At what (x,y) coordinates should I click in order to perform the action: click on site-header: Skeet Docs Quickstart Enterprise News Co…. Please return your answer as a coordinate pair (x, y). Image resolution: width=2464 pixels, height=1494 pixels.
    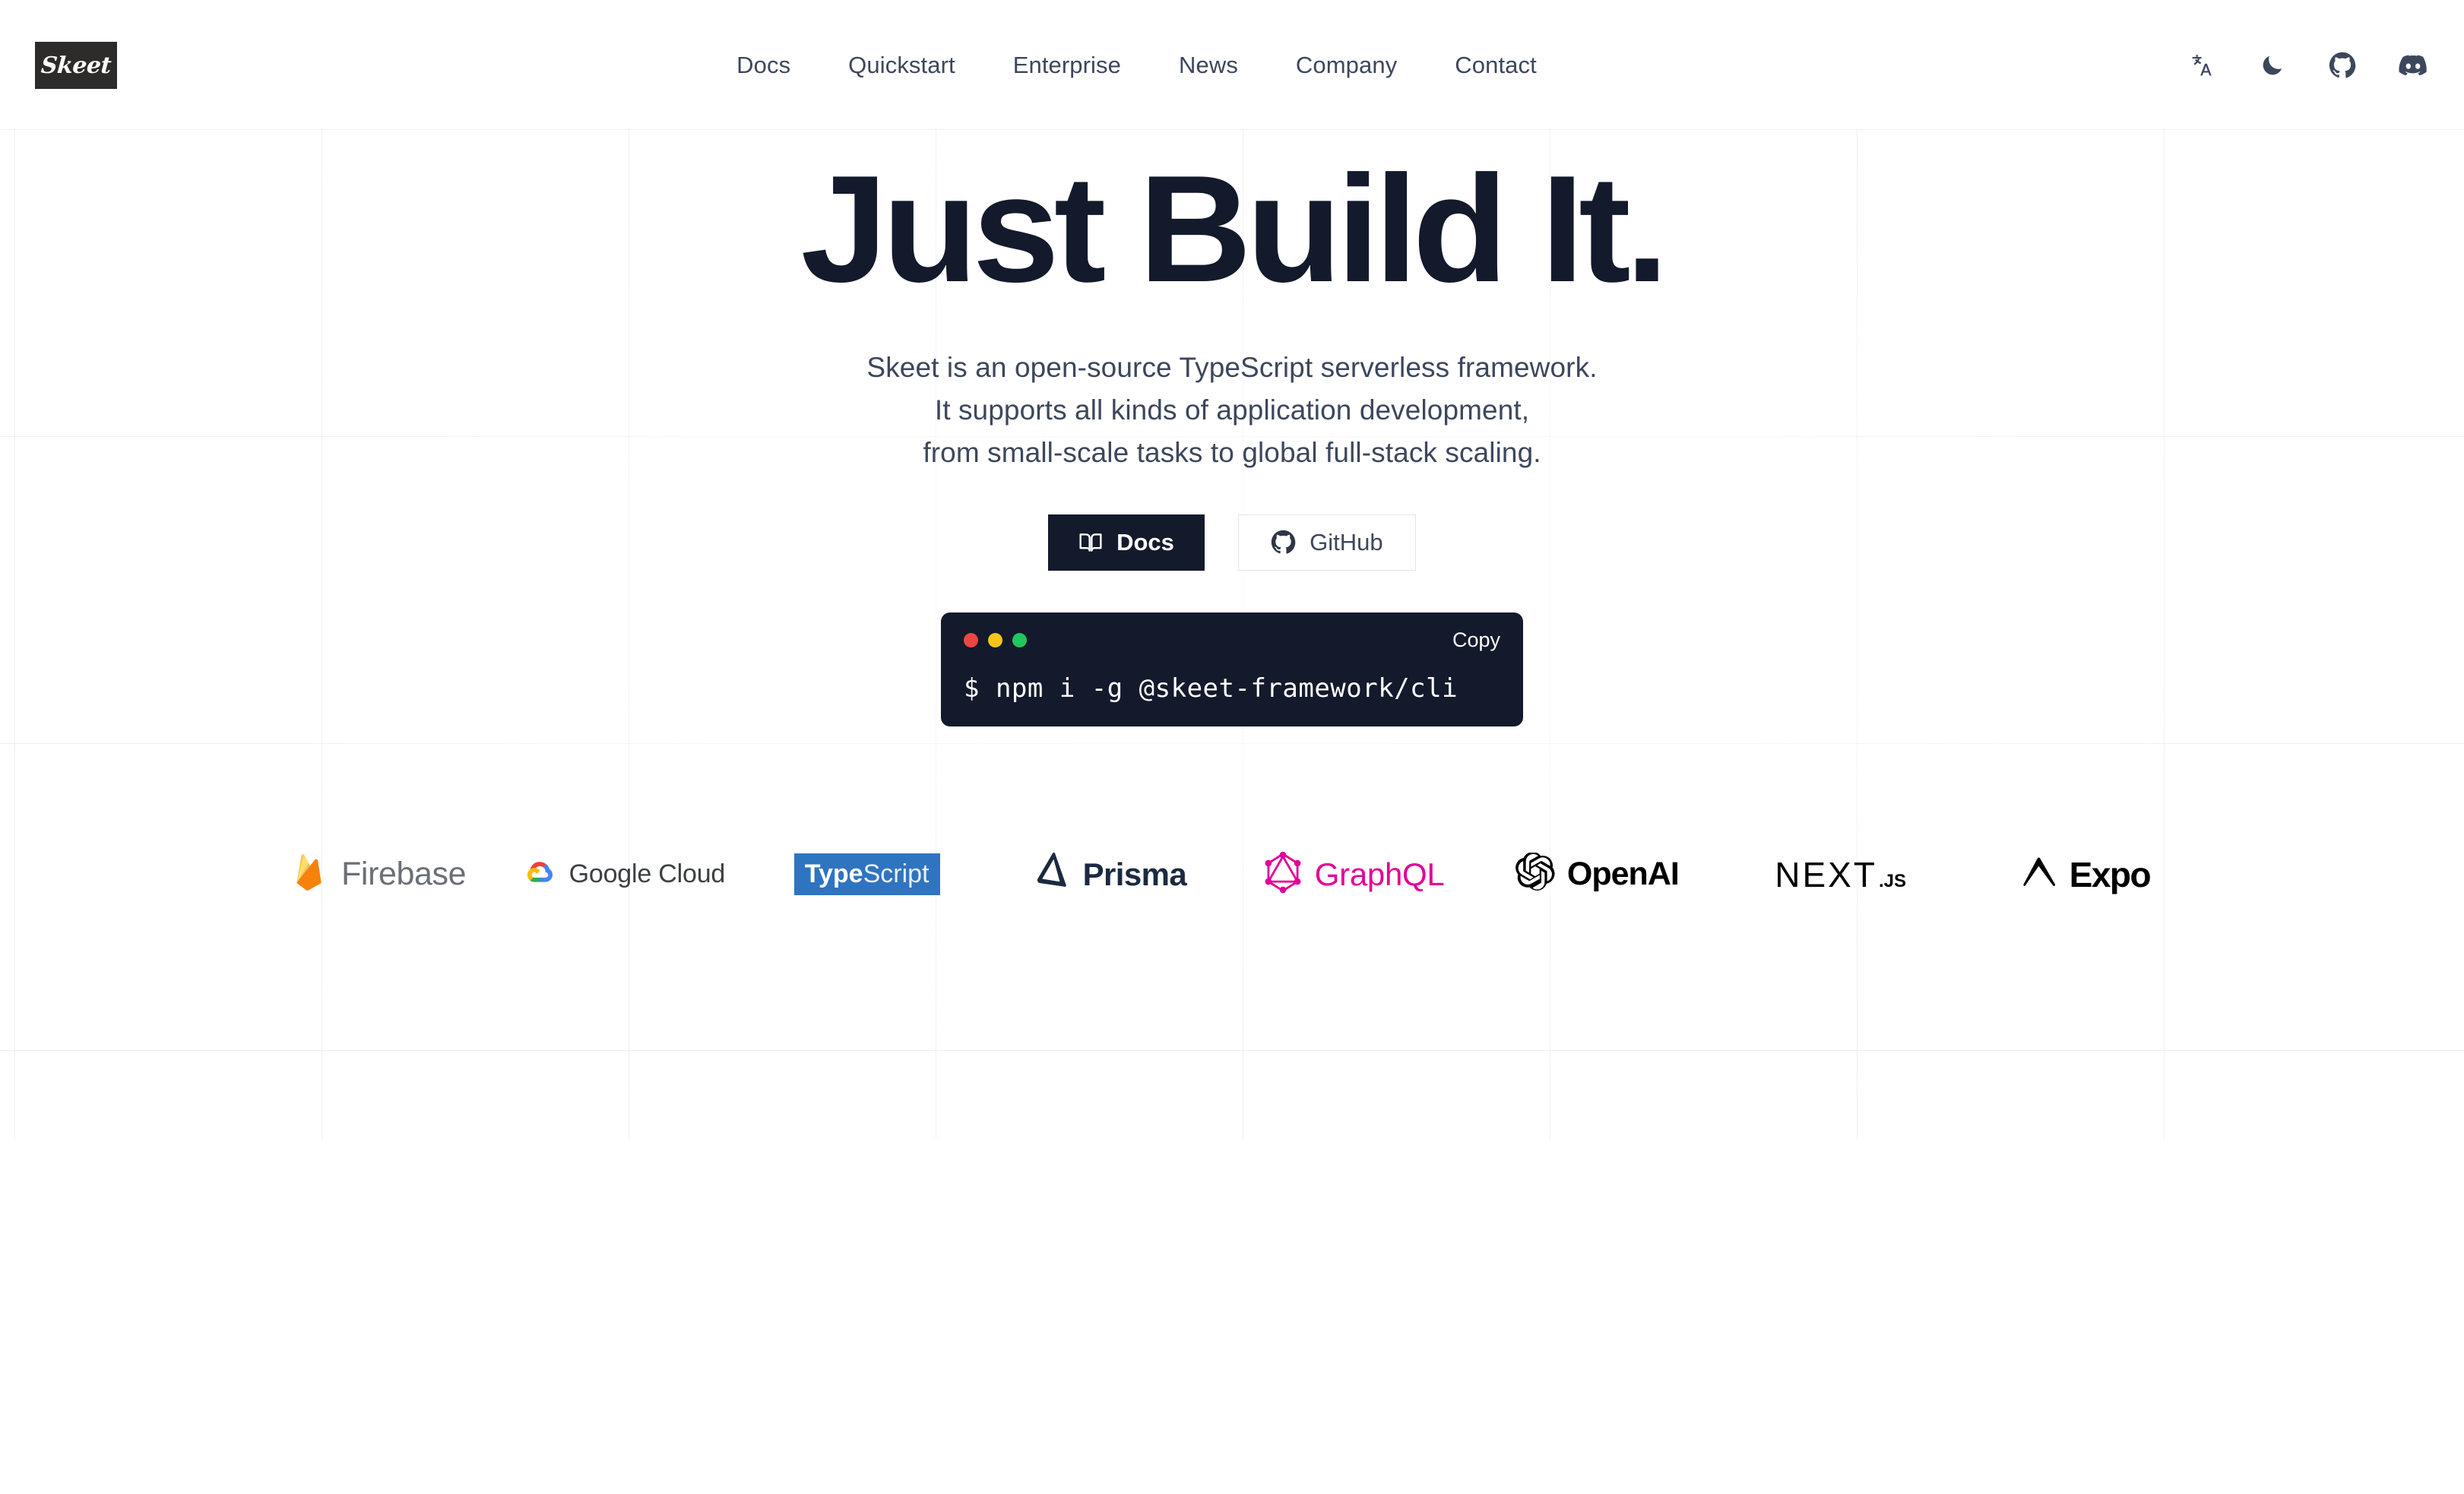
    Looking at the image, I should click on (1232, 65).